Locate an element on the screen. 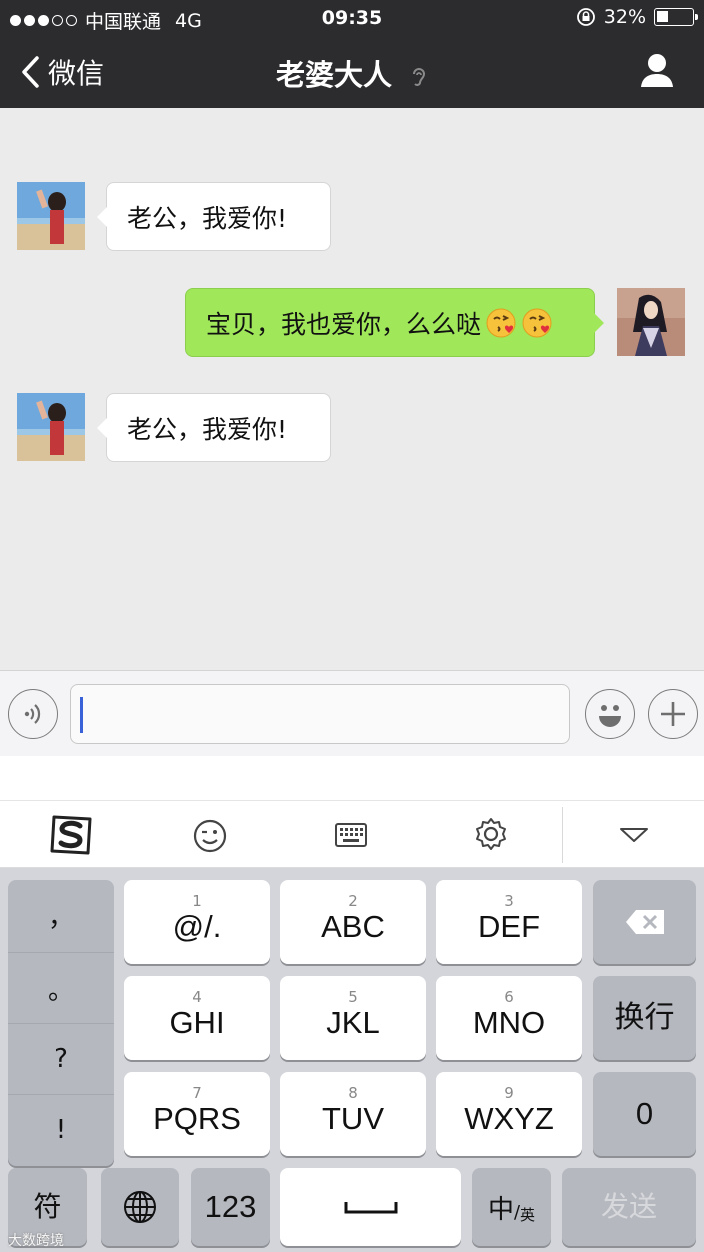 The width and height of the screenshot is (704, 1252). delete-key is located at coordinates (644, 922).